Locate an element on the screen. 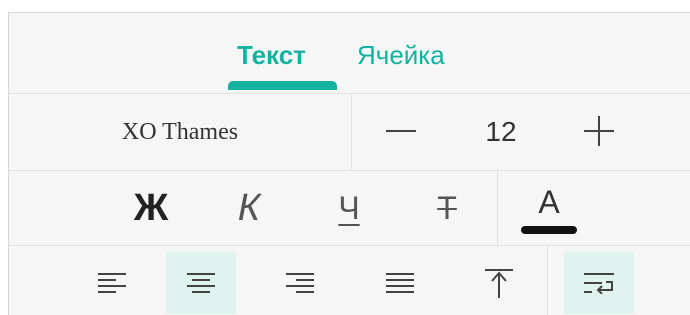  increase-font-size-button is located at coordinates (599, 131).